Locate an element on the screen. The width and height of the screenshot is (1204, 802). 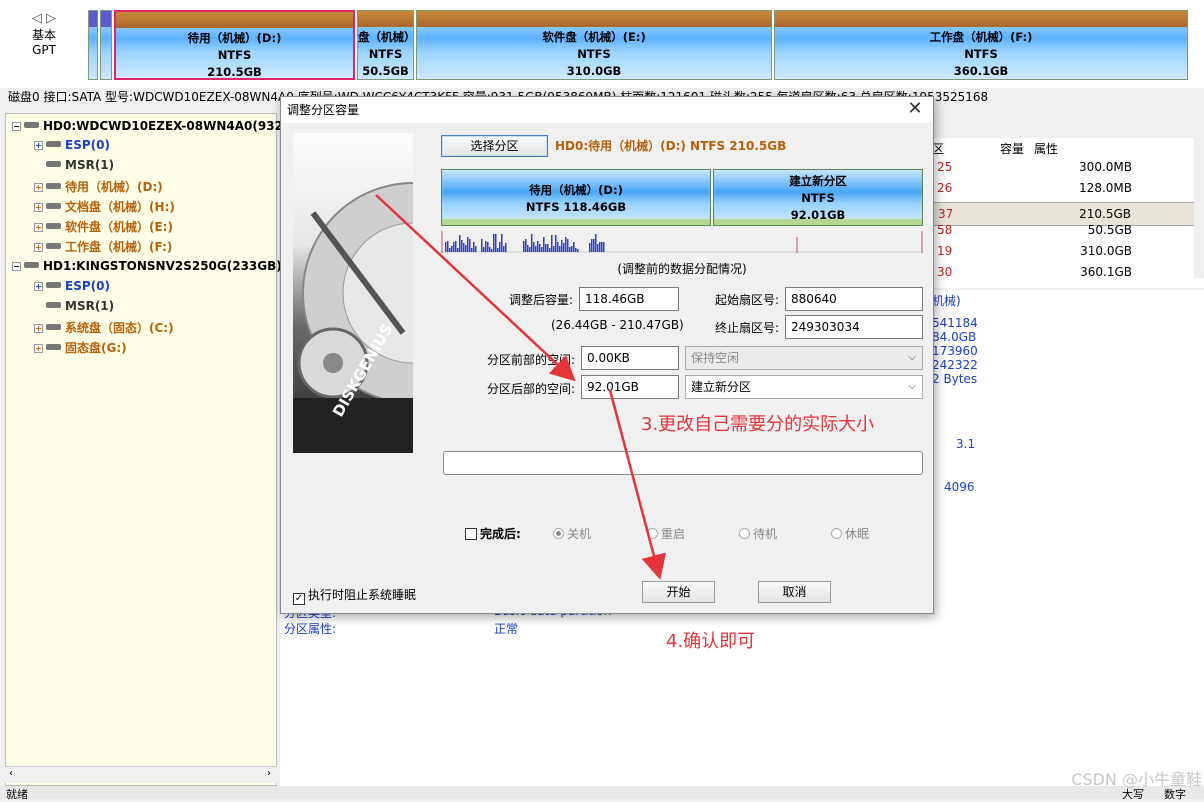
annotation-step4: 4.确认即可 is located at coordinates (711, 641).